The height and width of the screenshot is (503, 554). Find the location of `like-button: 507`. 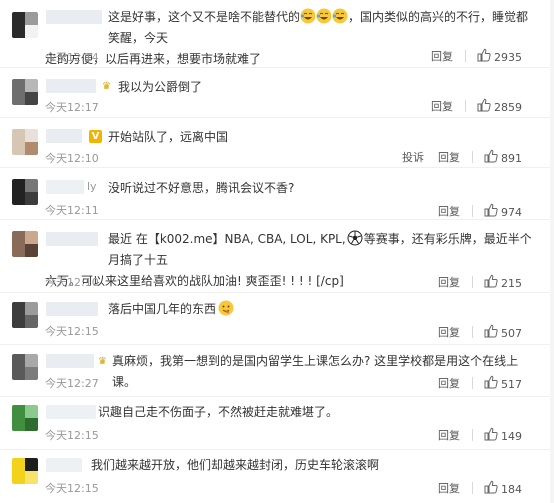

like-button: 507 is located at coordinates (503, 332).